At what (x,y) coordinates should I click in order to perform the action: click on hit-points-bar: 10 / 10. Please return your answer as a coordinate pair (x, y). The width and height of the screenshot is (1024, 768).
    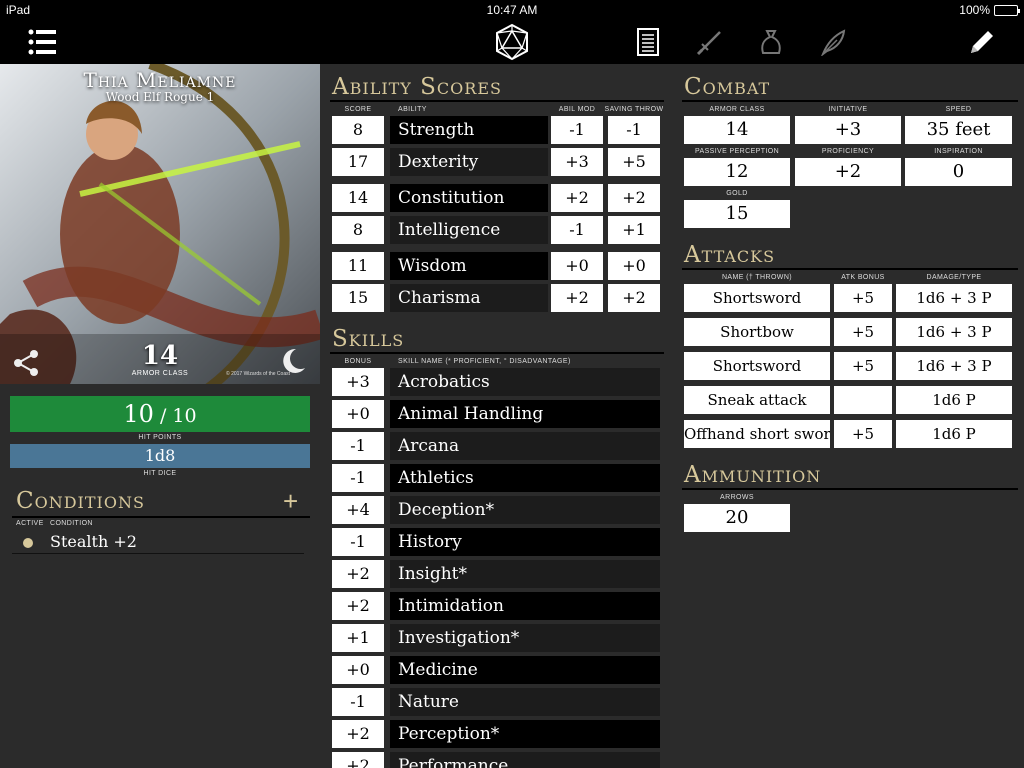
    Looking at the image, I should click on (160, 414).